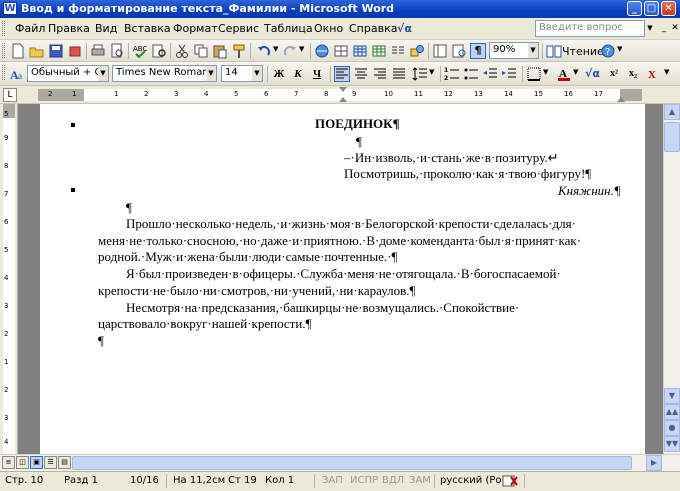 This screenshot has width=680, height=491. Describe the element at coordinates (106, 28) in the screenshot. I see `menu-view: Вид` at that location.